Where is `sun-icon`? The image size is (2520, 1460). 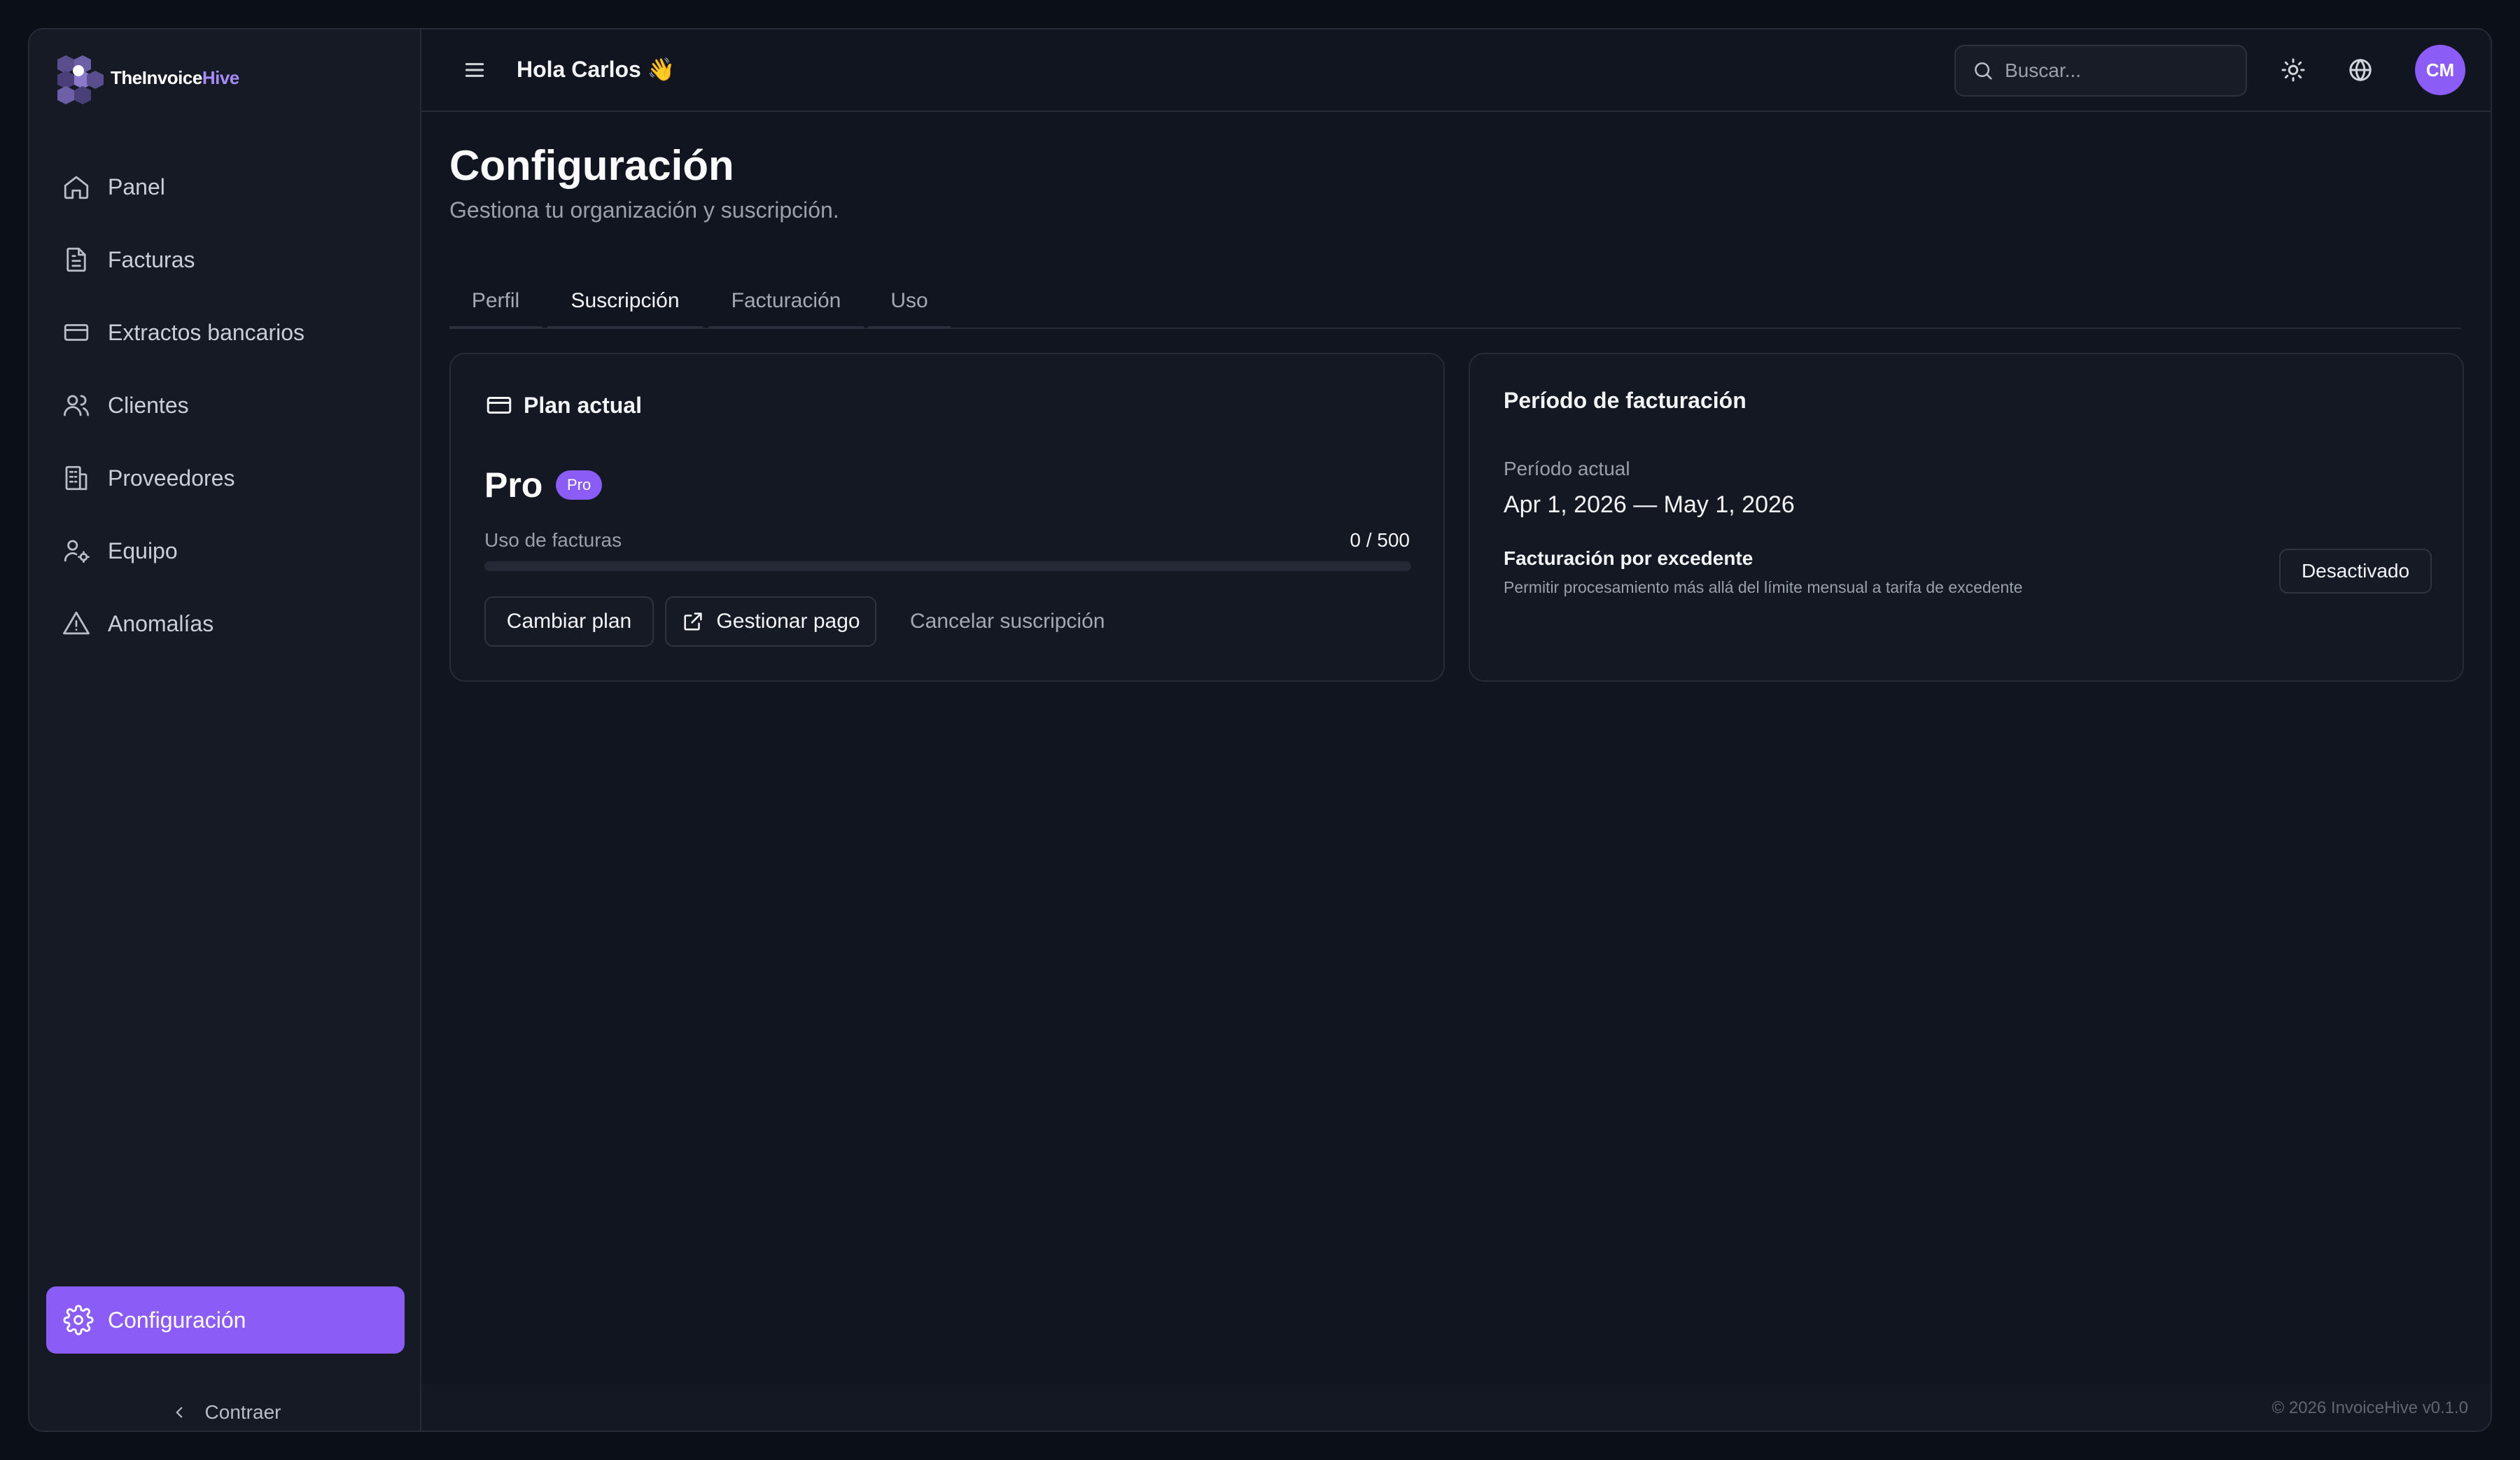 sun-icon is located at coordinates (2293, 70).